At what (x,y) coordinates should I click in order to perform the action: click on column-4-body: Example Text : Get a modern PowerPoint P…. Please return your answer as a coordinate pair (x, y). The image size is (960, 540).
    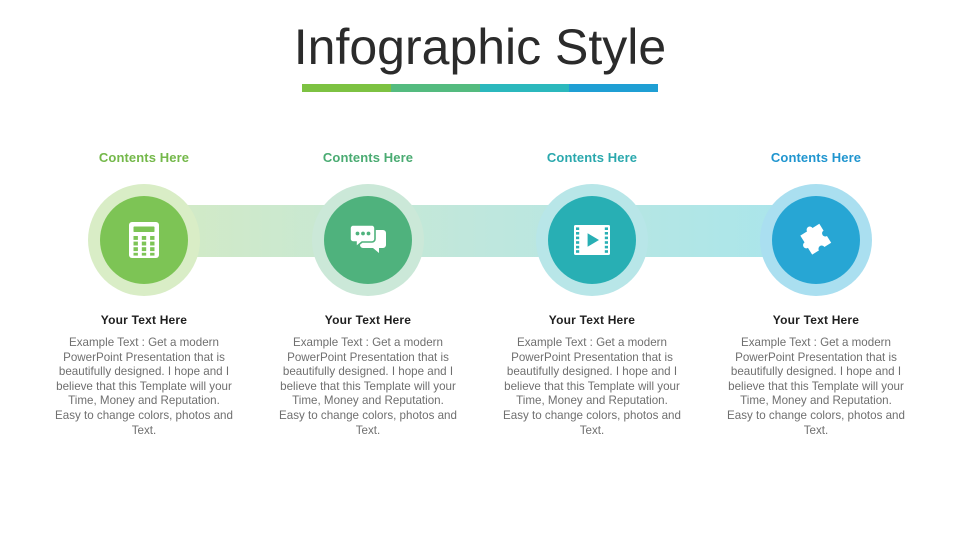
    Looking at the image, I should click on (816, 386).